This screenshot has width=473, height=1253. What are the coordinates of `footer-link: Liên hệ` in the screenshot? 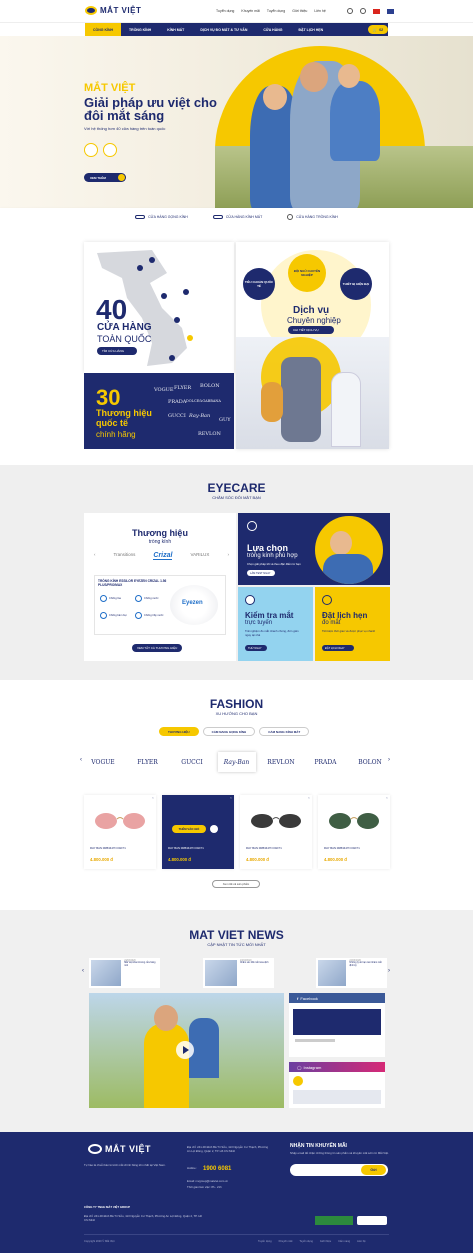 It's located at (361, 1241).